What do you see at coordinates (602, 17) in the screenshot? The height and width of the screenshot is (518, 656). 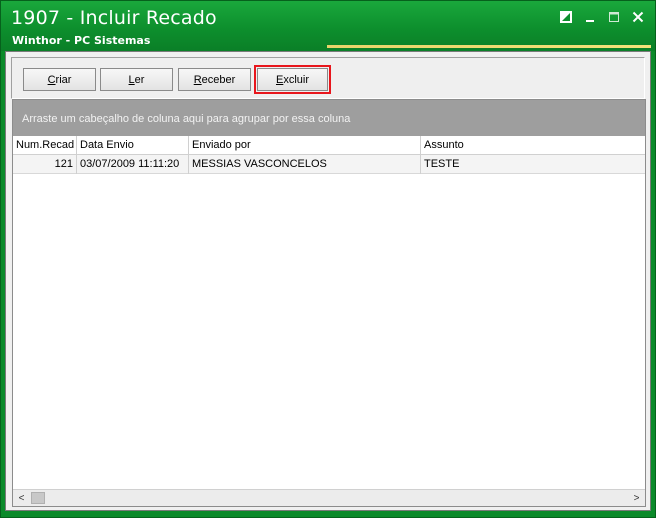 I see `window-controls` at bounding box center [602, 17].